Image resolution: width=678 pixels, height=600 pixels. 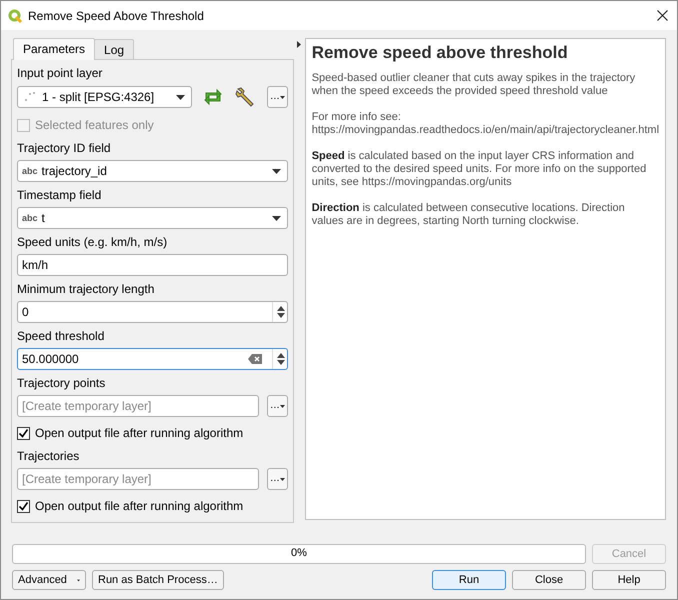 What do you see at coordinates (44, 218) in the screenshot?
I see `field-name: t` at bounding box center [44, 218].